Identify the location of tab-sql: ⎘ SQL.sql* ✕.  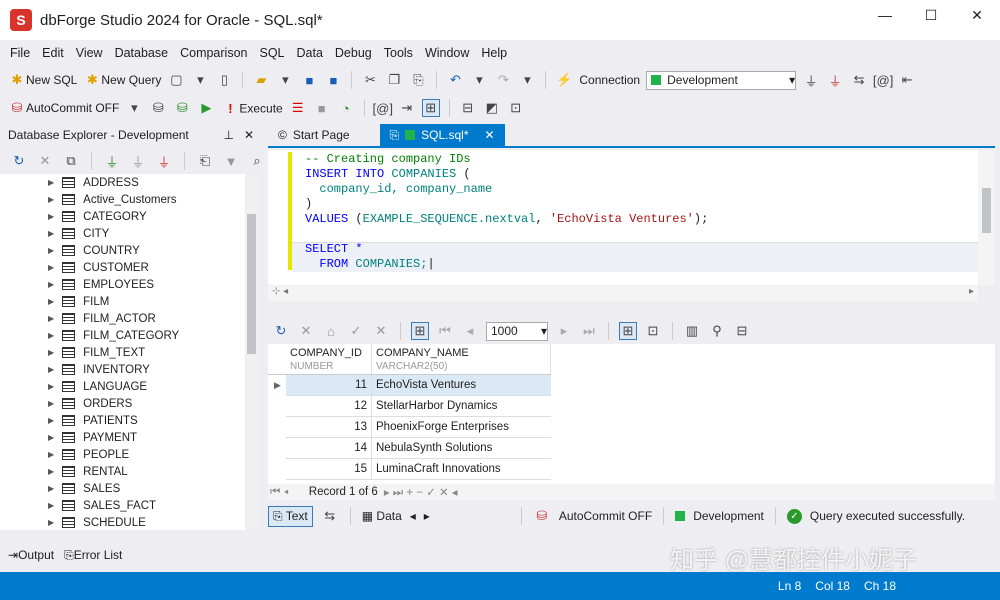
(442, 135).